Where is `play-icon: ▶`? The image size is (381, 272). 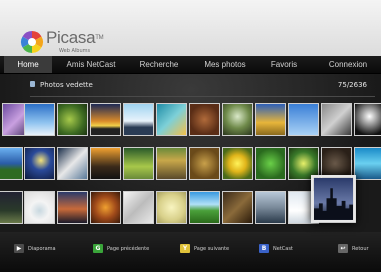
play-icon: ▶ is located at coordinates (19, 248).